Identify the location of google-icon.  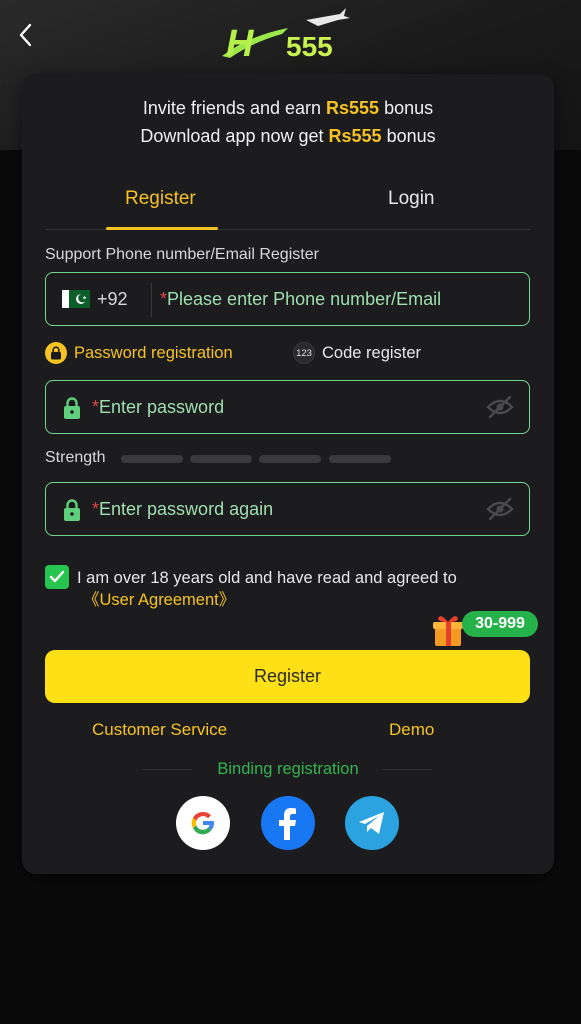
(202, 823).